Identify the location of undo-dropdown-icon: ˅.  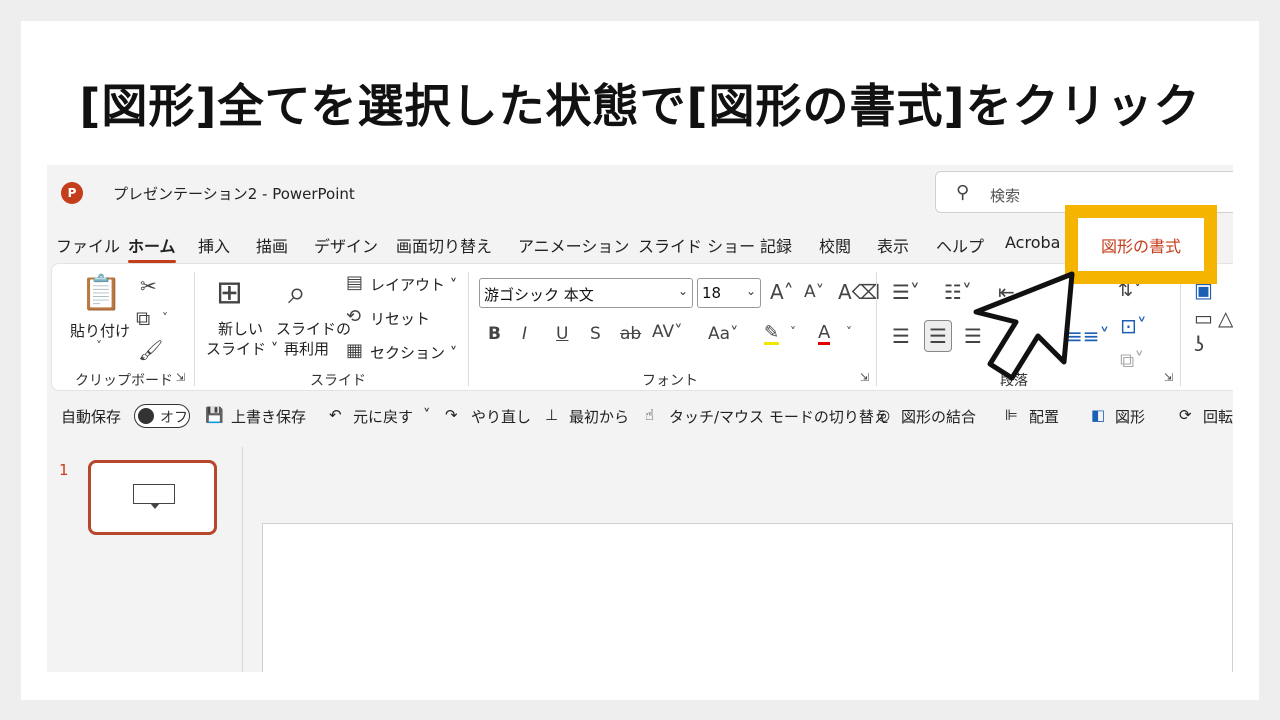
(427, 415).